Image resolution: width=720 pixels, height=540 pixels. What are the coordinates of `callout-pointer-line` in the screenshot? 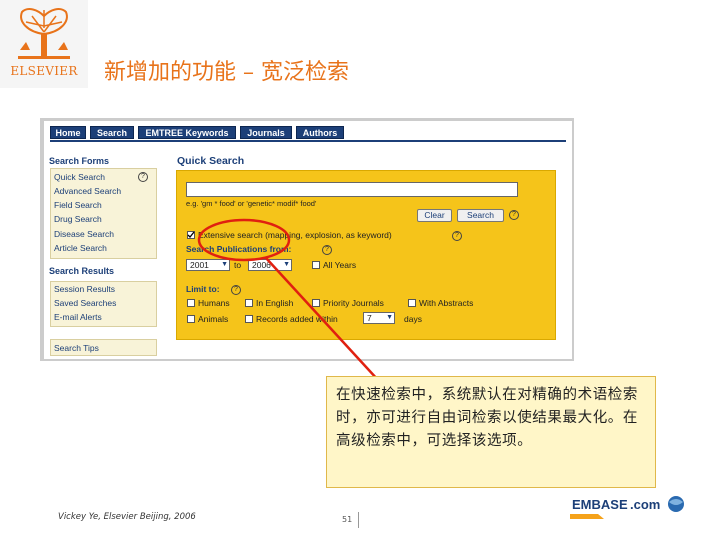 It's located at (322, 319).